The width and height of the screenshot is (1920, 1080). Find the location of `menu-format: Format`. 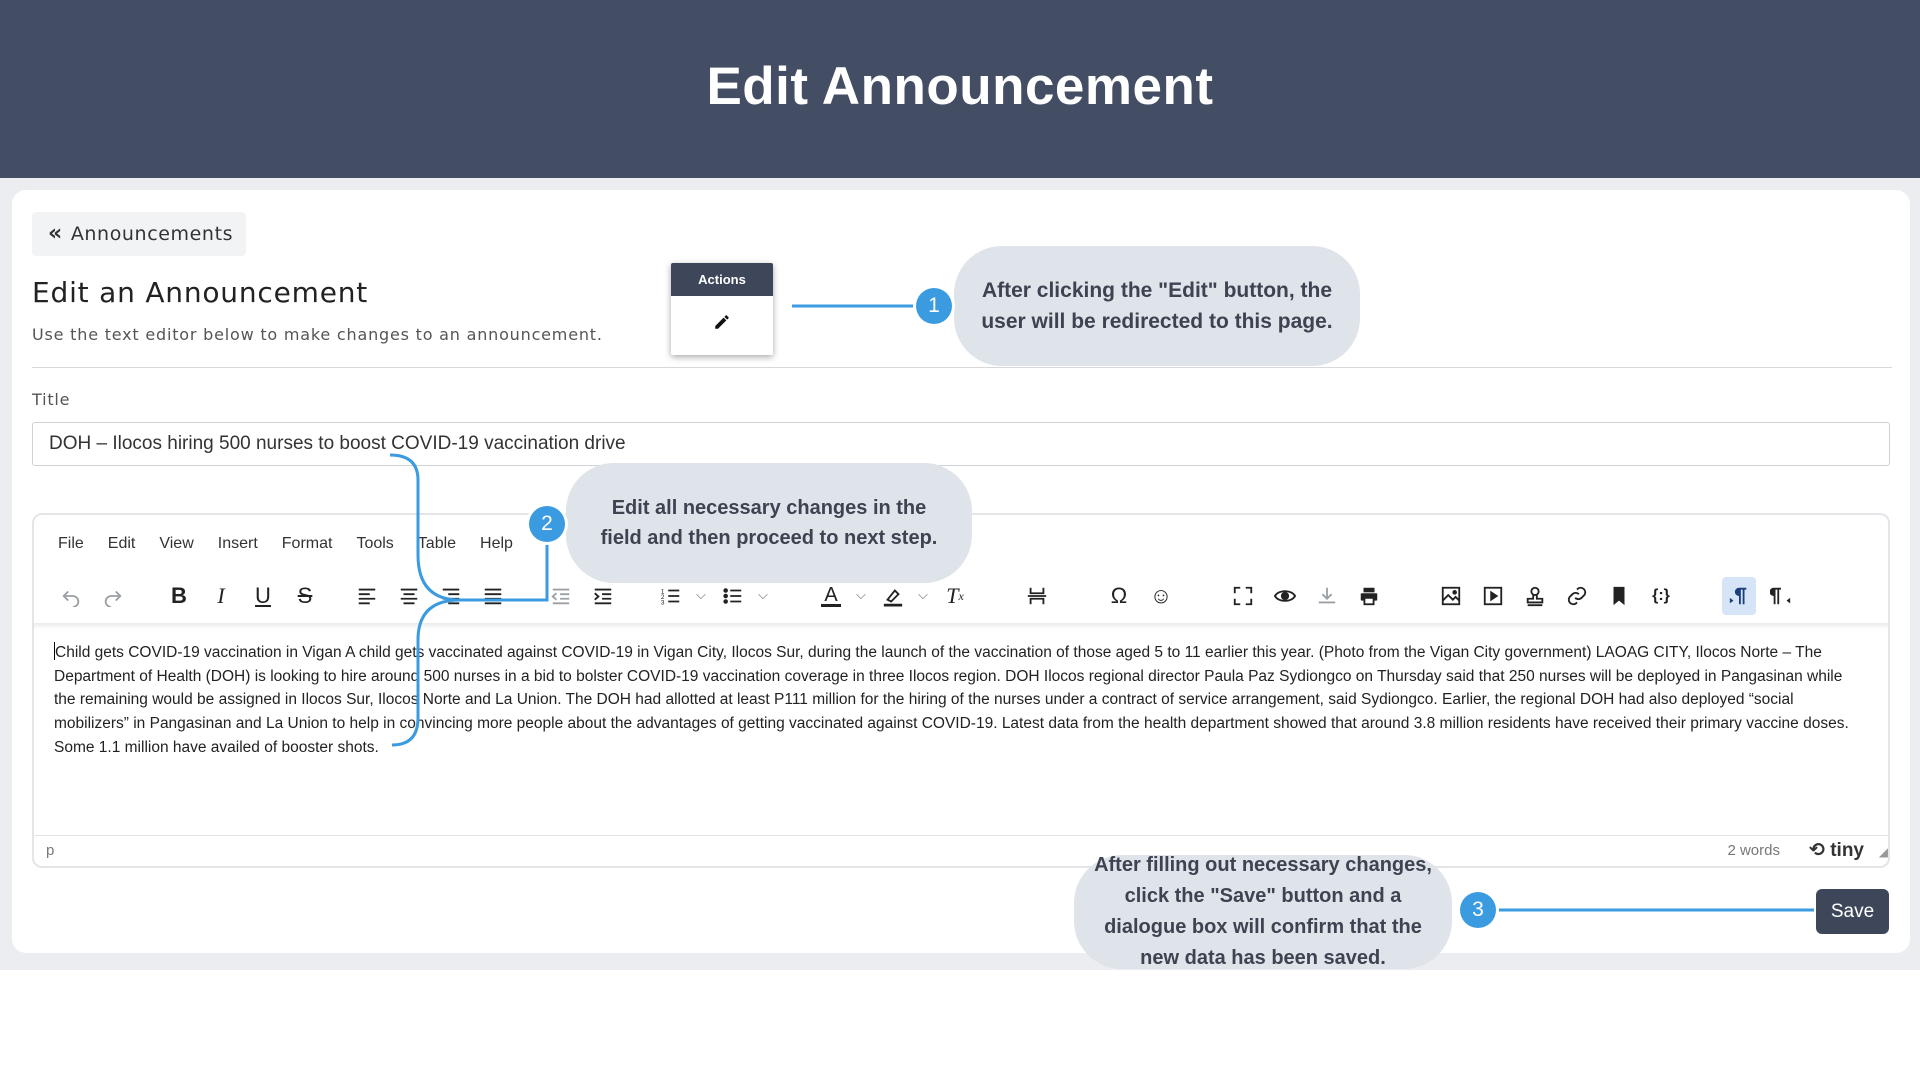

menu-format: Format is located at coordinates (307, 544).